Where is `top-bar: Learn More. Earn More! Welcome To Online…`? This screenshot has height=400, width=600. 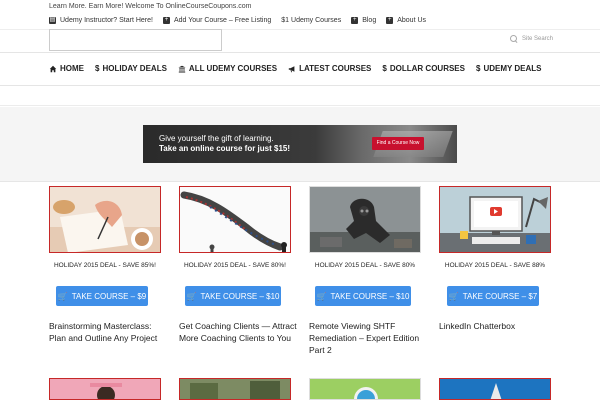
top-bar: Learn More. Earn More! Welcome To Online… is located at coordinates (300, 15).